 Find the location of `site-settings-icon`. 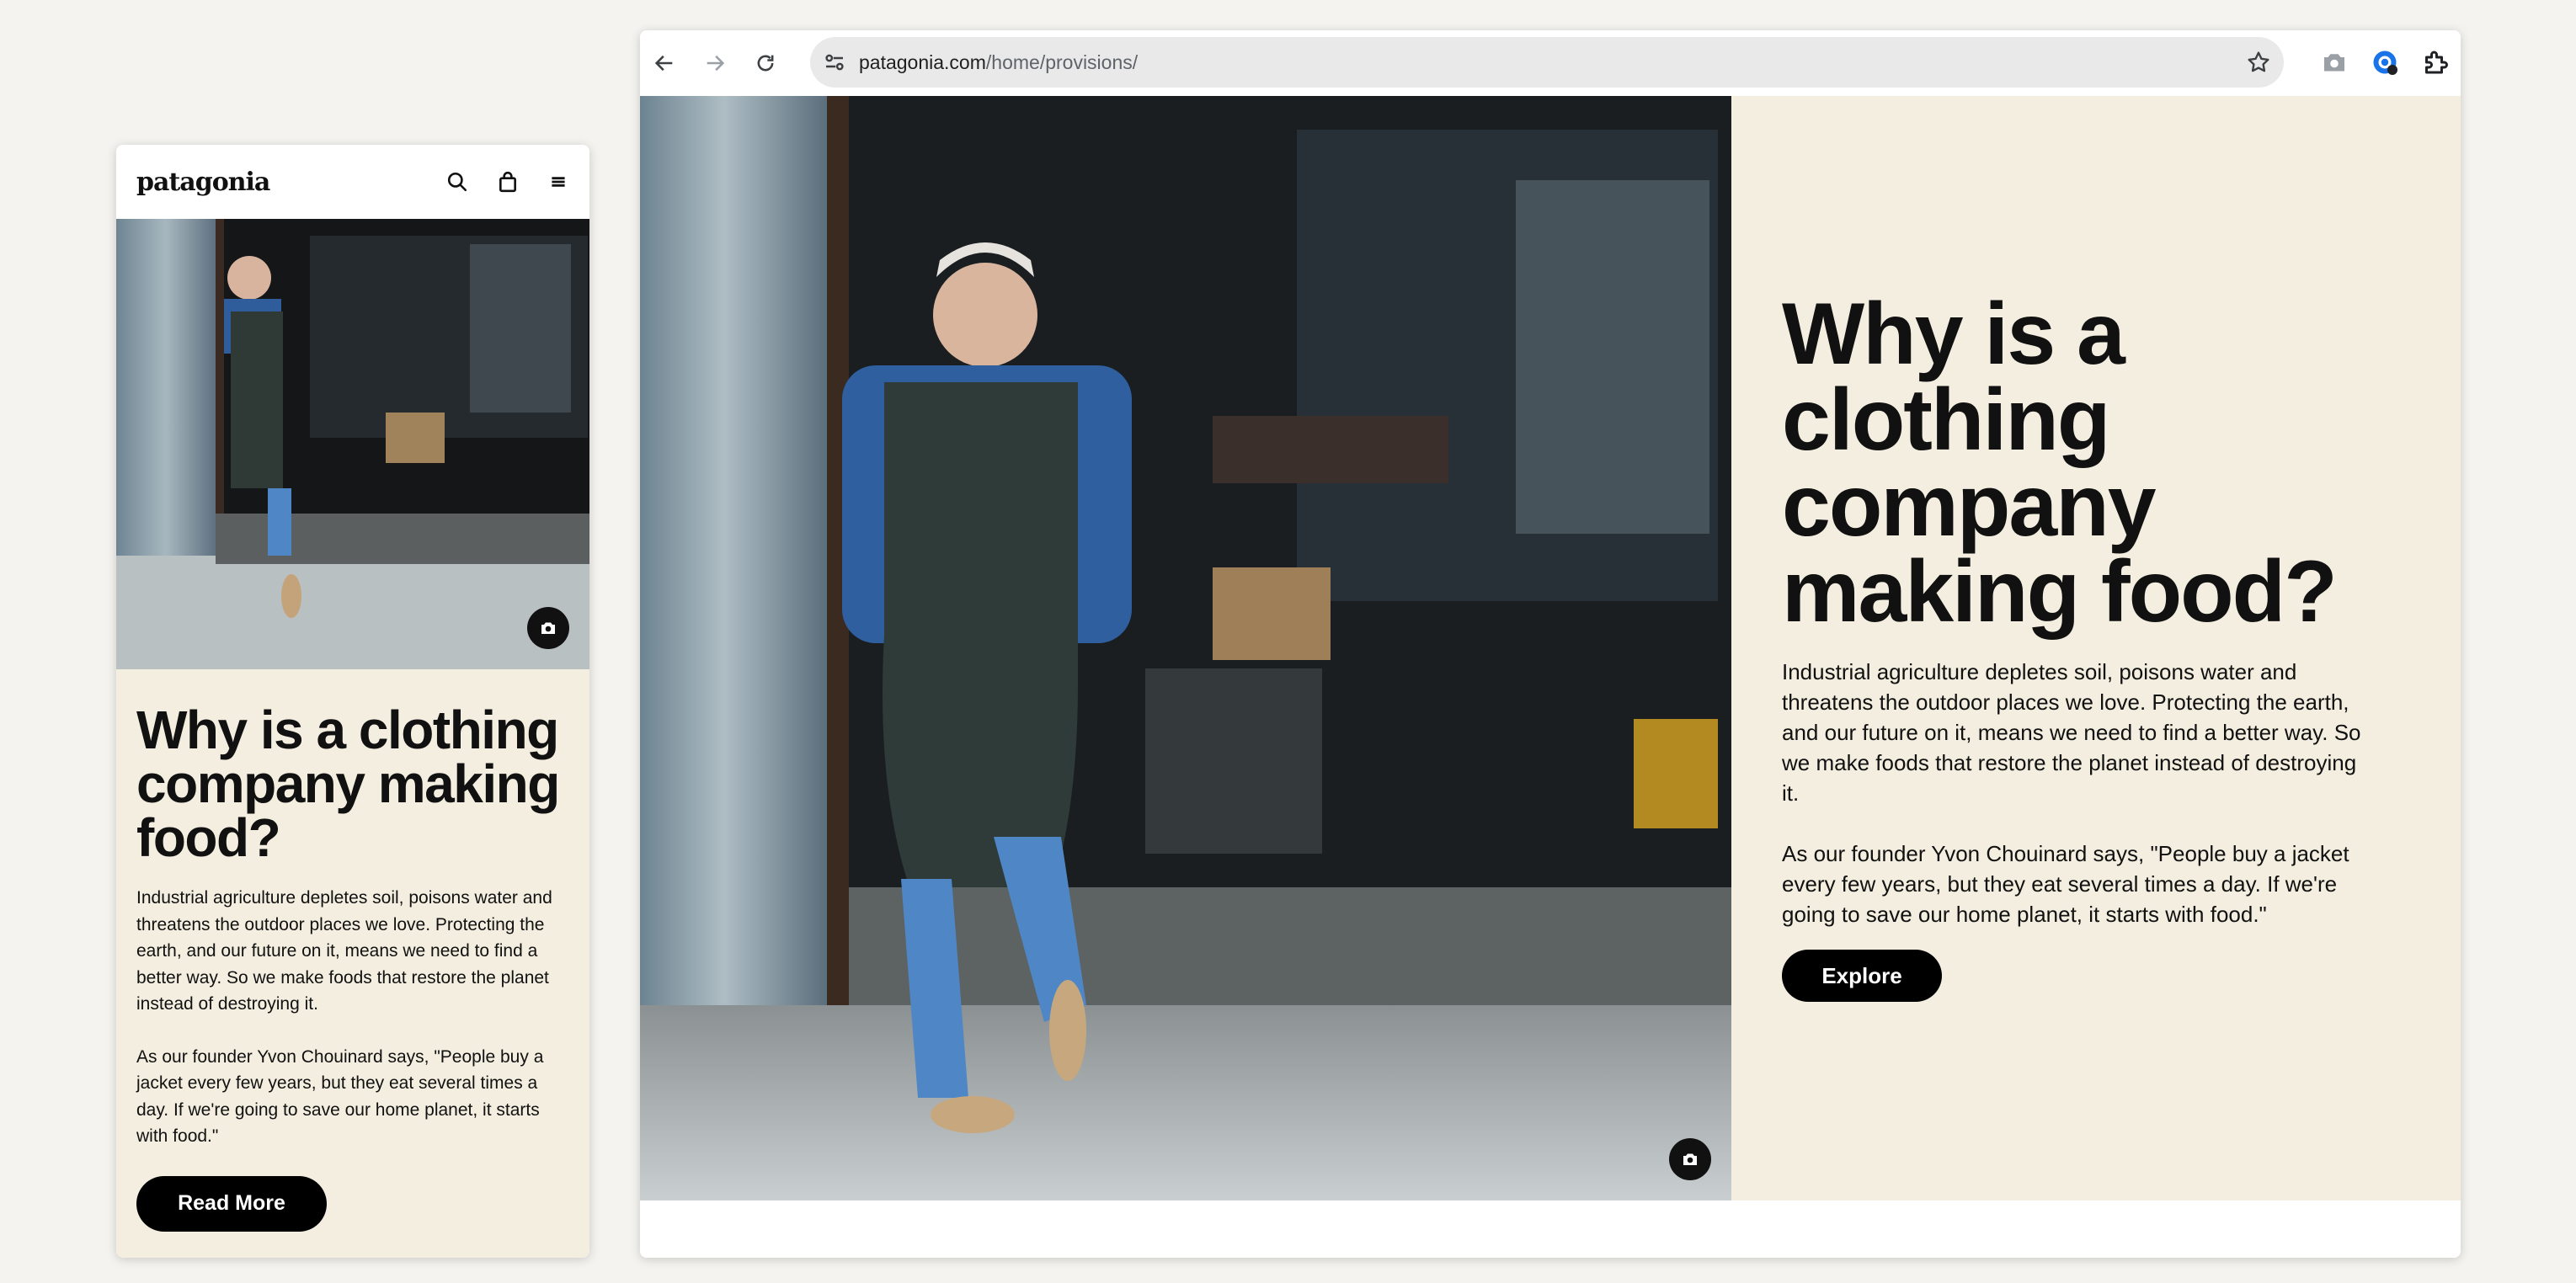

site-settings-icon is located at coordinates (834, 62).